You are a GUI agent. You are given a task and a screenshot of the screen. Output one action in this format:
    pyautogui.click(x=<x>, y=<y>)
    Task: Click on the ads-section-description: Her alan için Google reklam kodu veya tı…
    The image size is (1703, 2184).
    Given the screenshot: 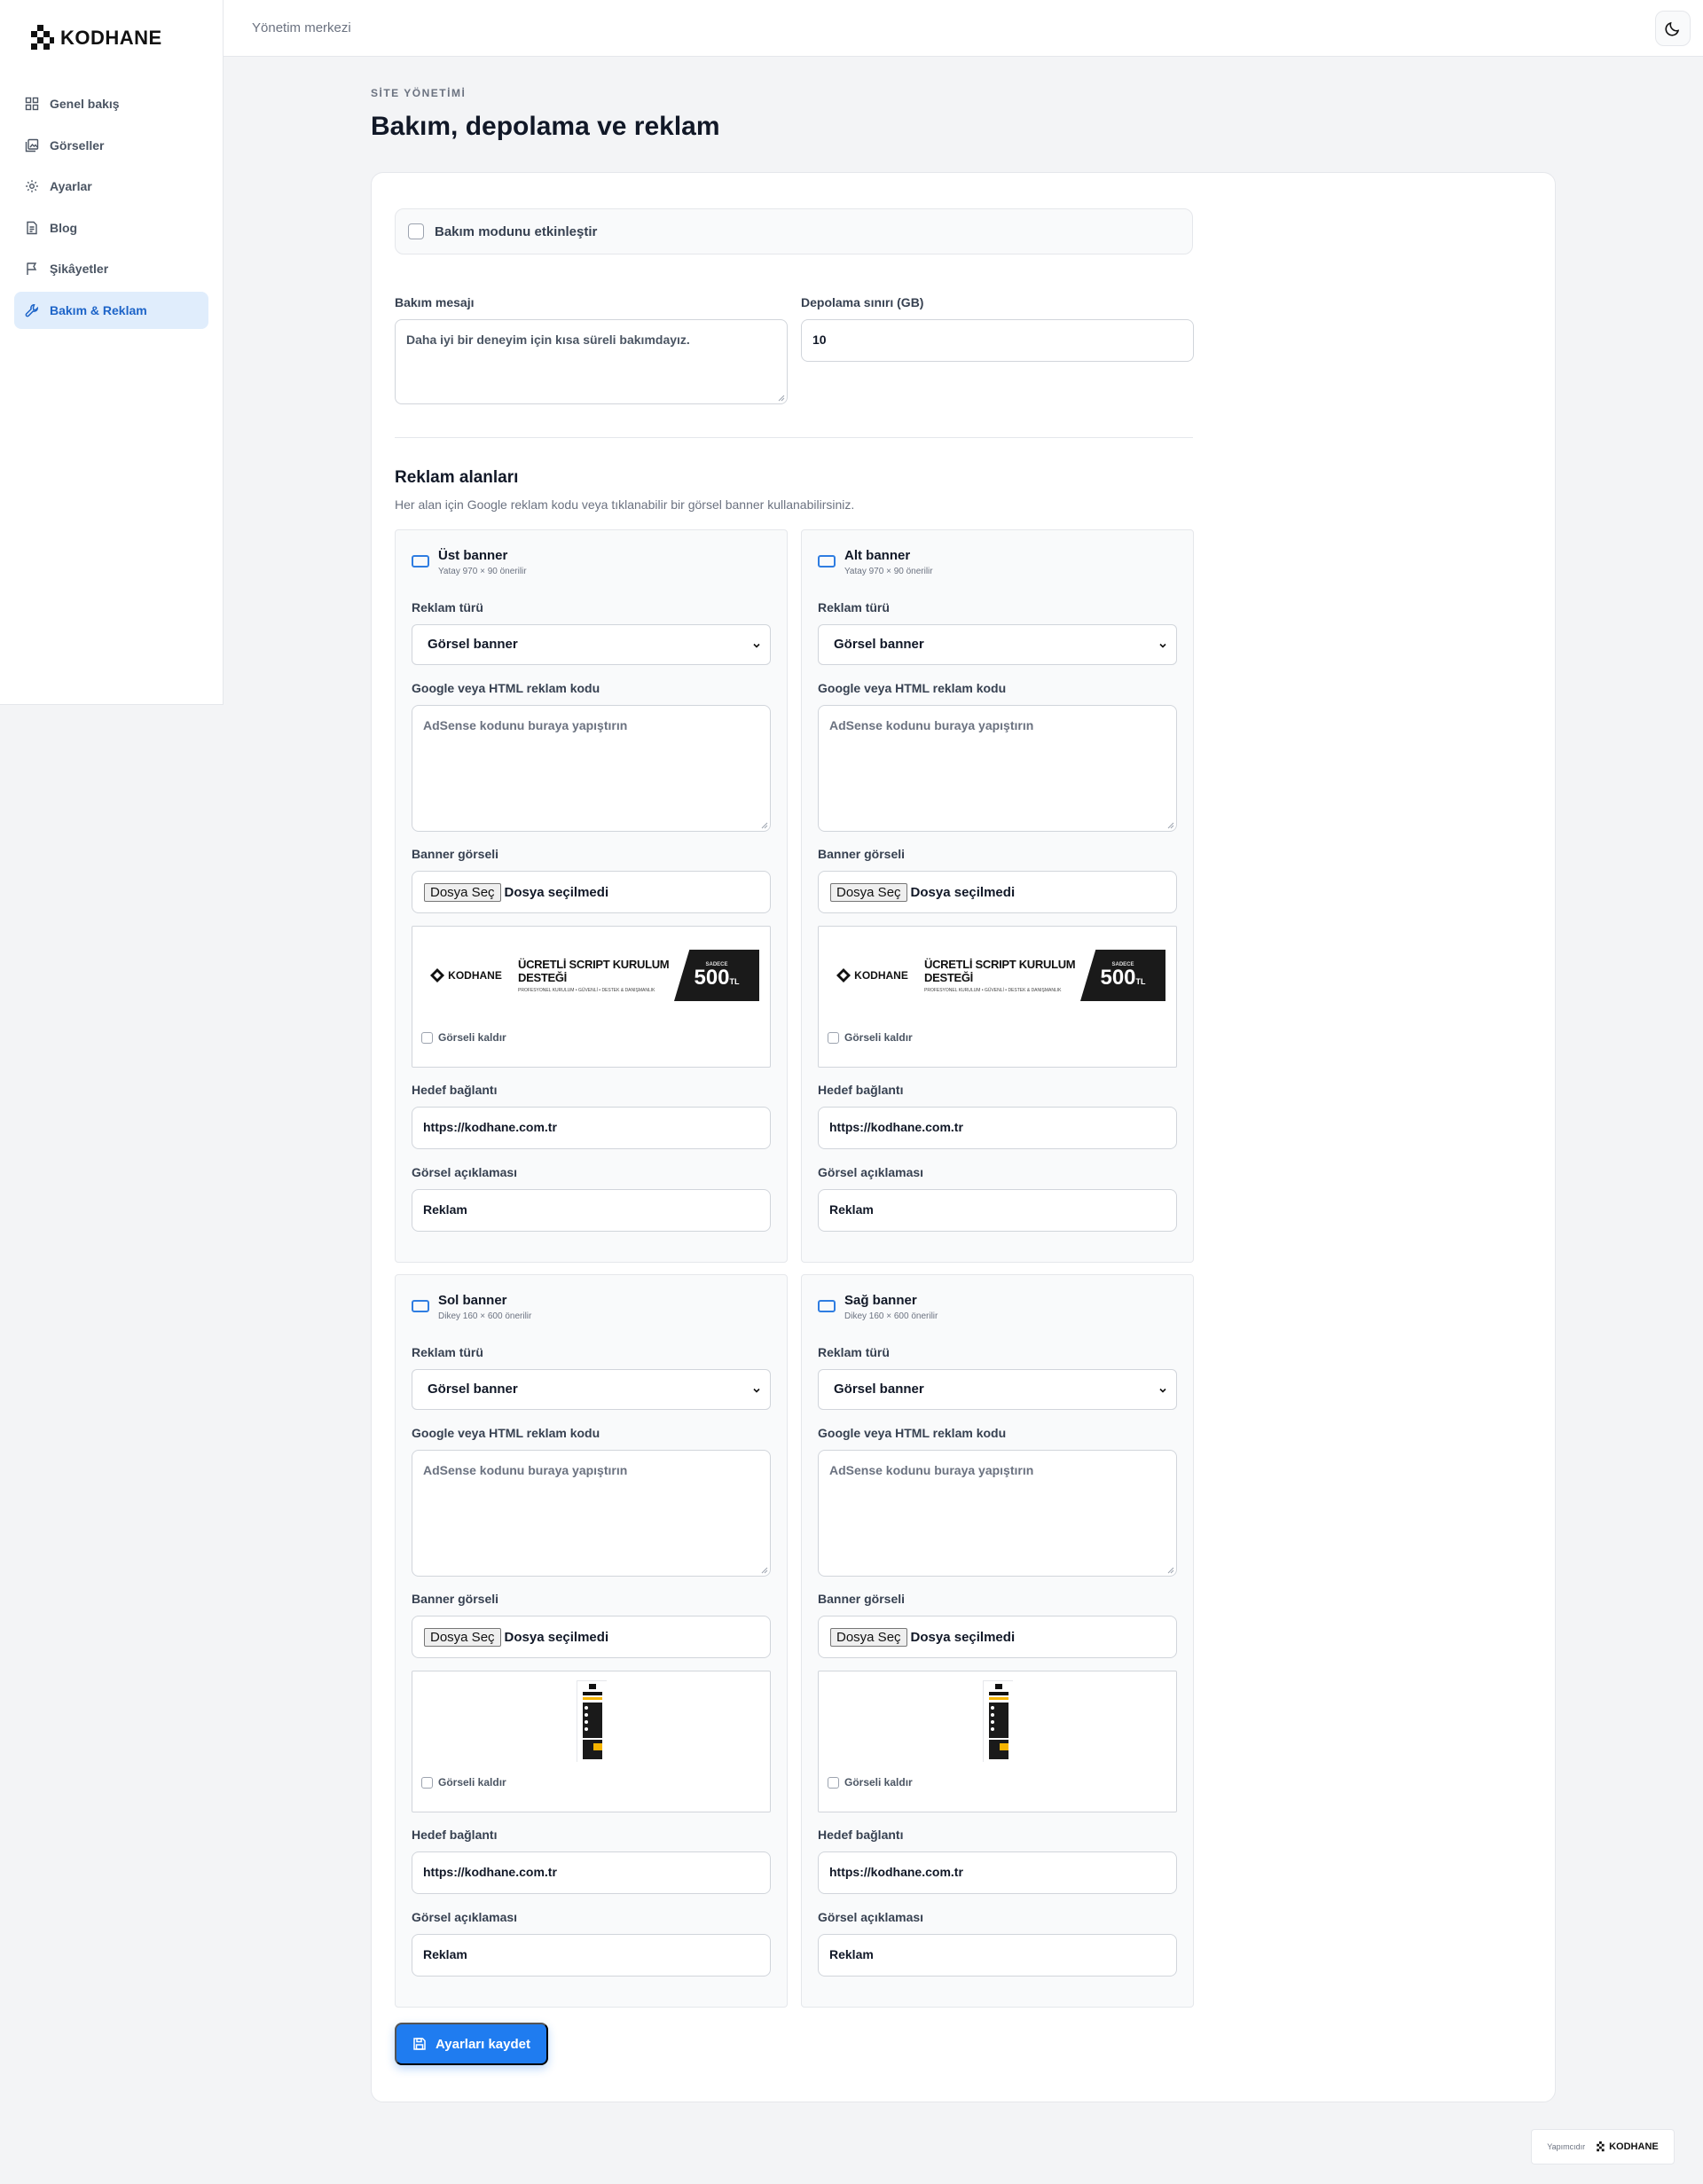 What is the action you would take?
    pyautogui.click(x=625, y=504)
    